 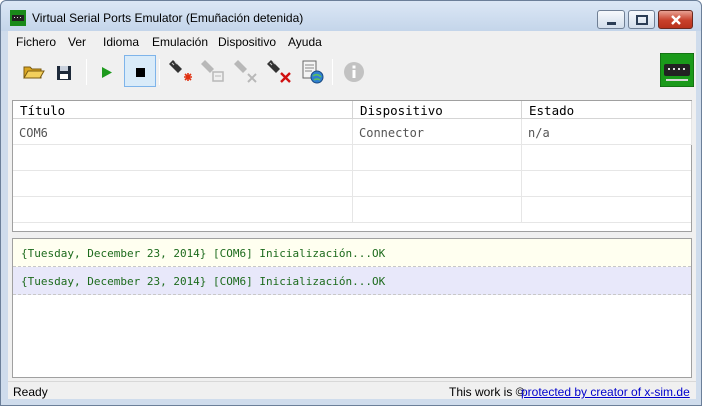 I want to click on cell-state: n/a, so click(x=607, y=132).